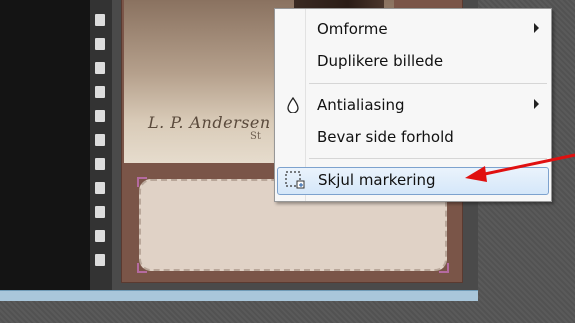 This screenshot has width=575, height=323. Describe the element at coordinates (361, 105) in the screenshot. I see `menu-item-label: Antialiasing` at that location.